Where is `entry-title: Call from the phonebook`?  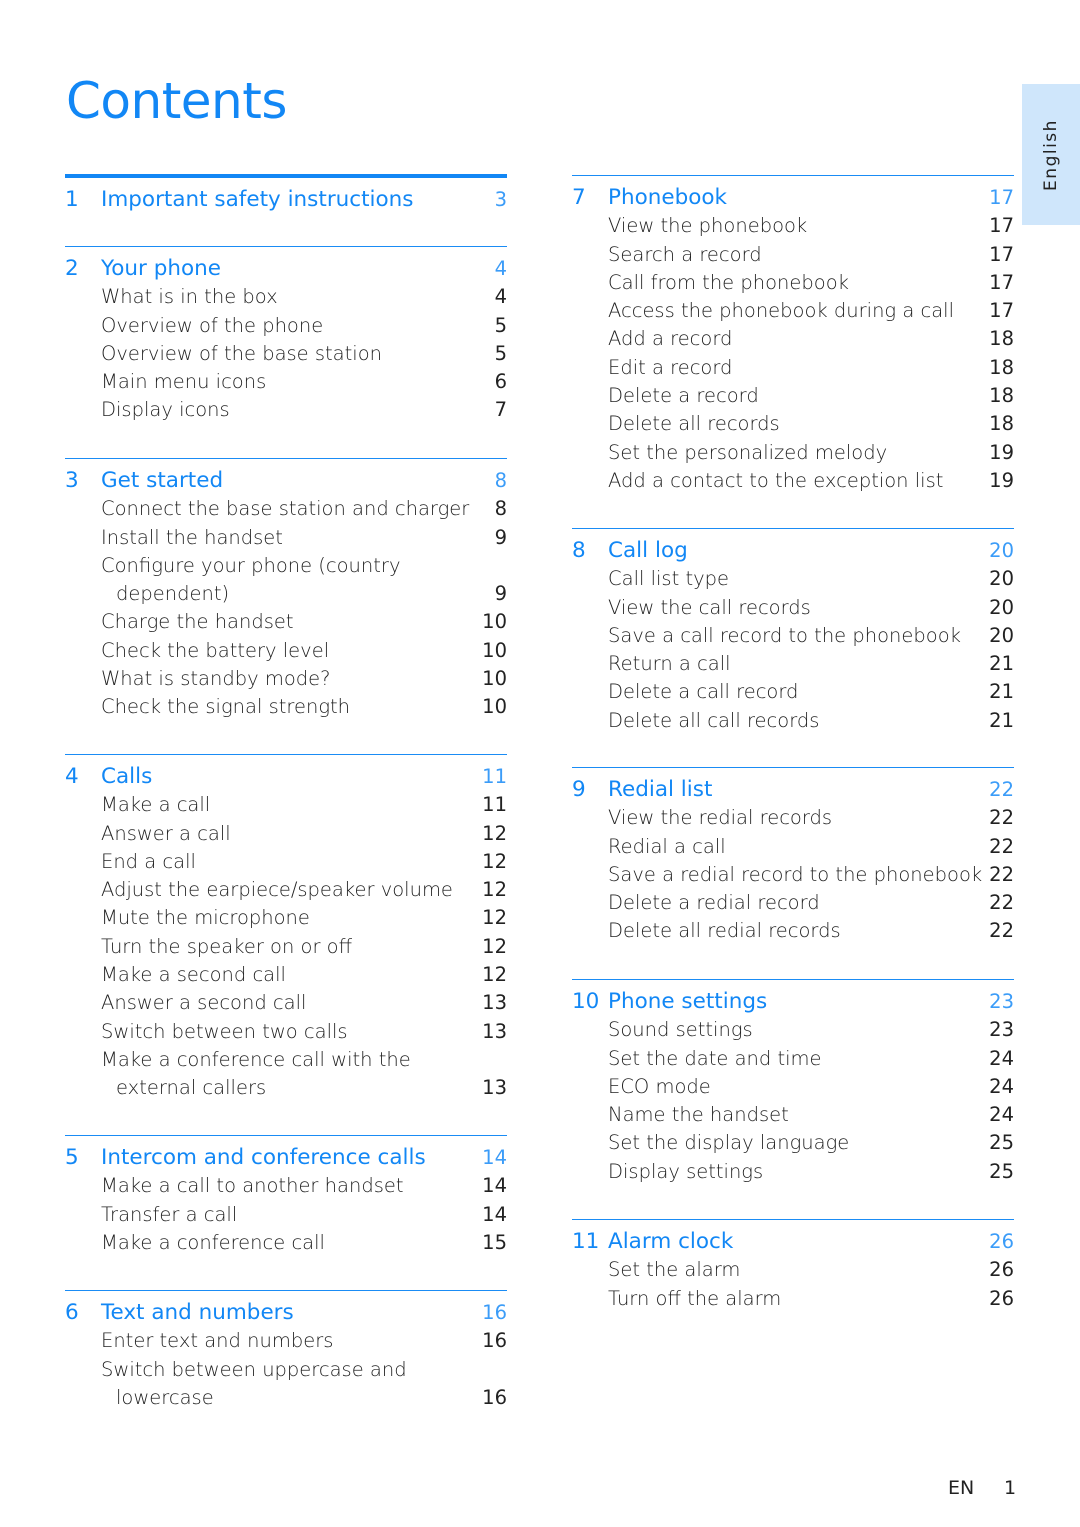 entry-title: Call from the phonebook is located at coordinates (728, 282).